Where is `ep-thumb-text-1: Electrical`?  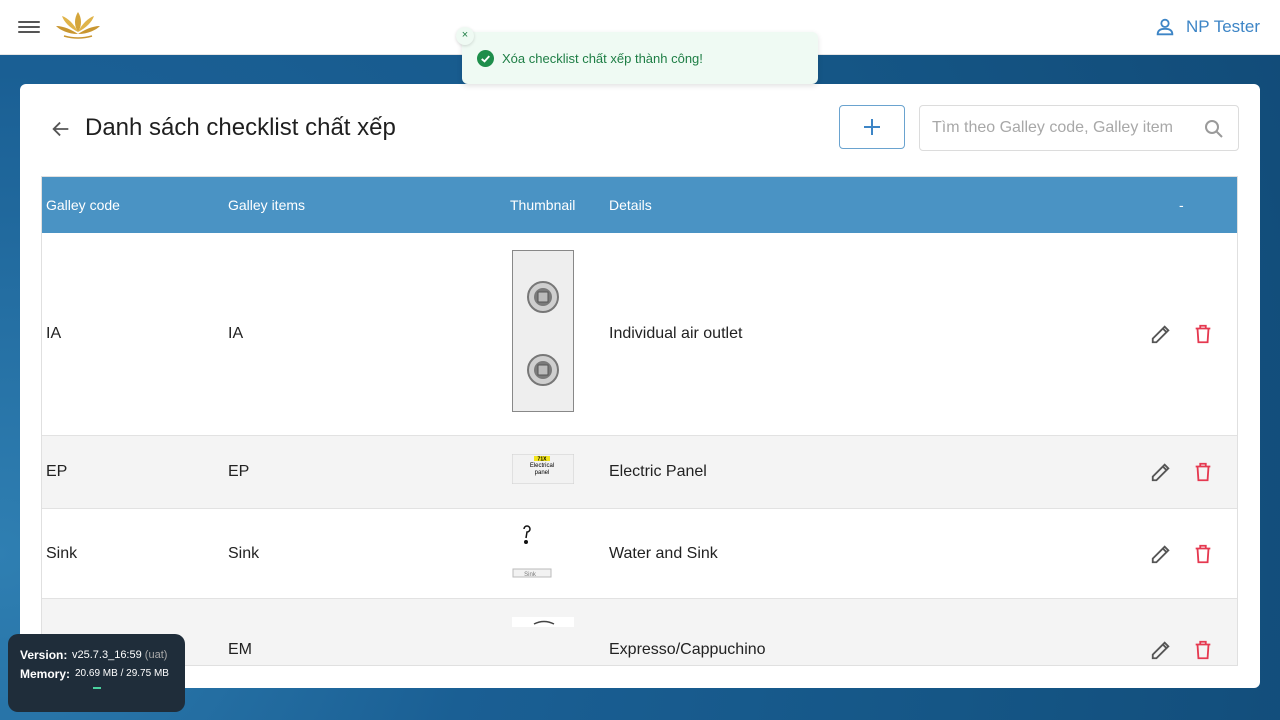
ep-thumb-text-1: Electrical is located at coordinates (542, 466).